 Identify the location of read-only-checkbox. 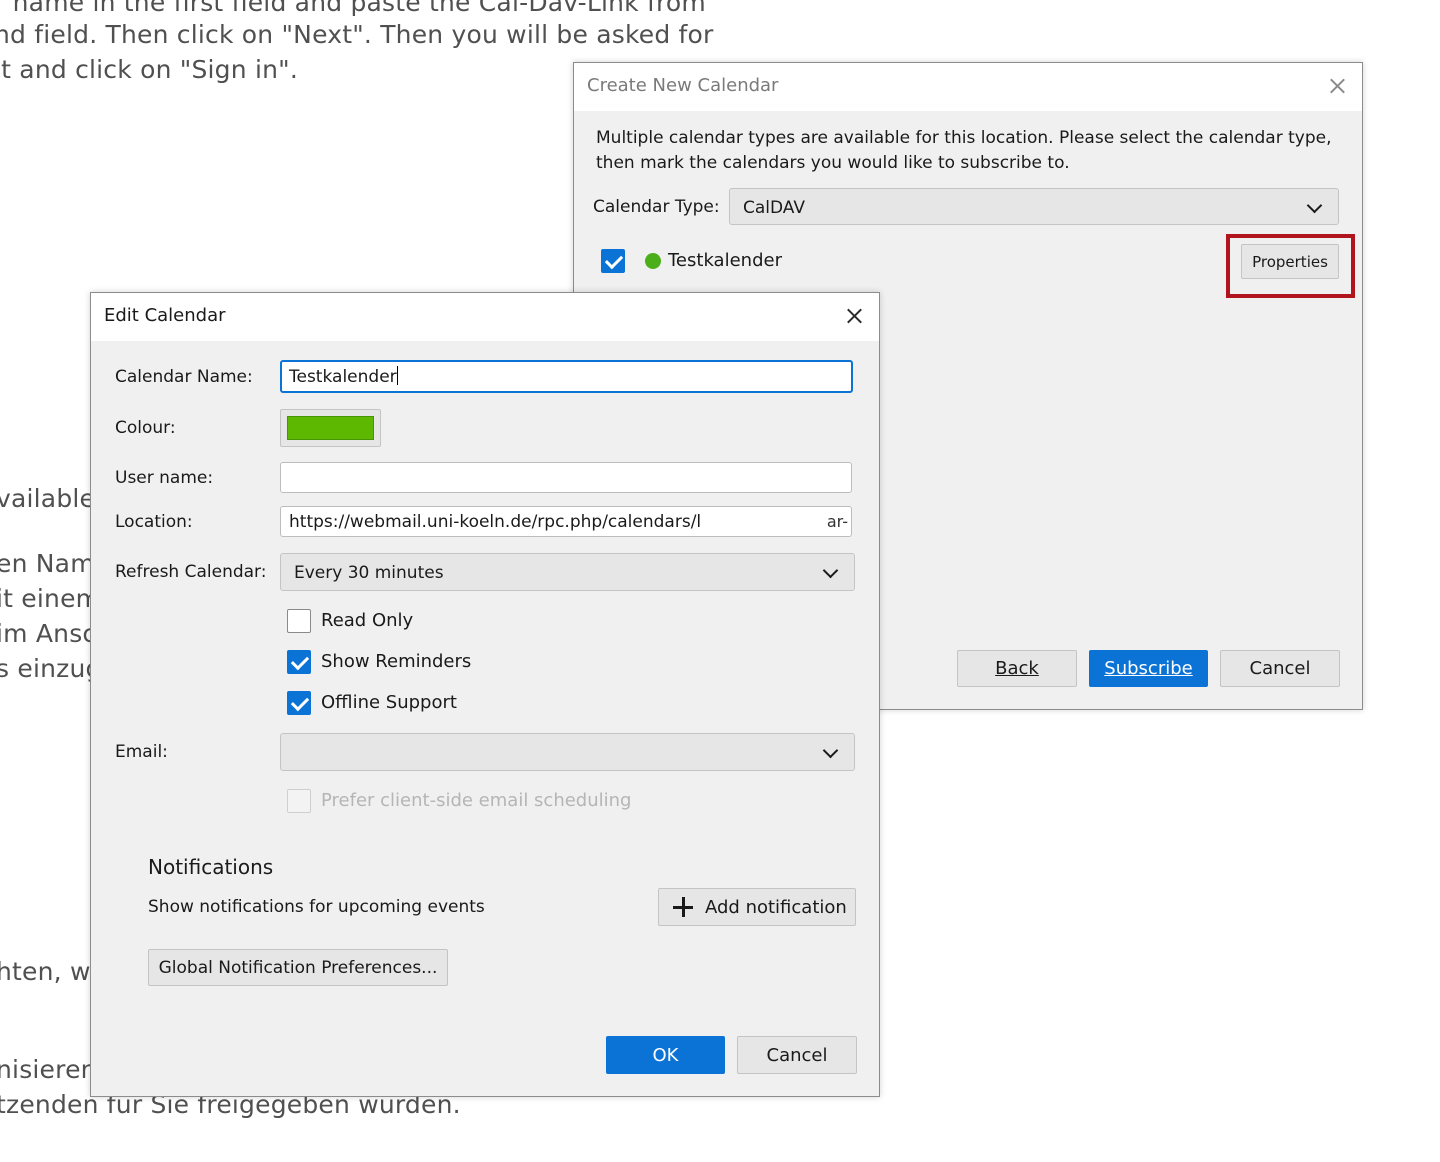
(299, 621).